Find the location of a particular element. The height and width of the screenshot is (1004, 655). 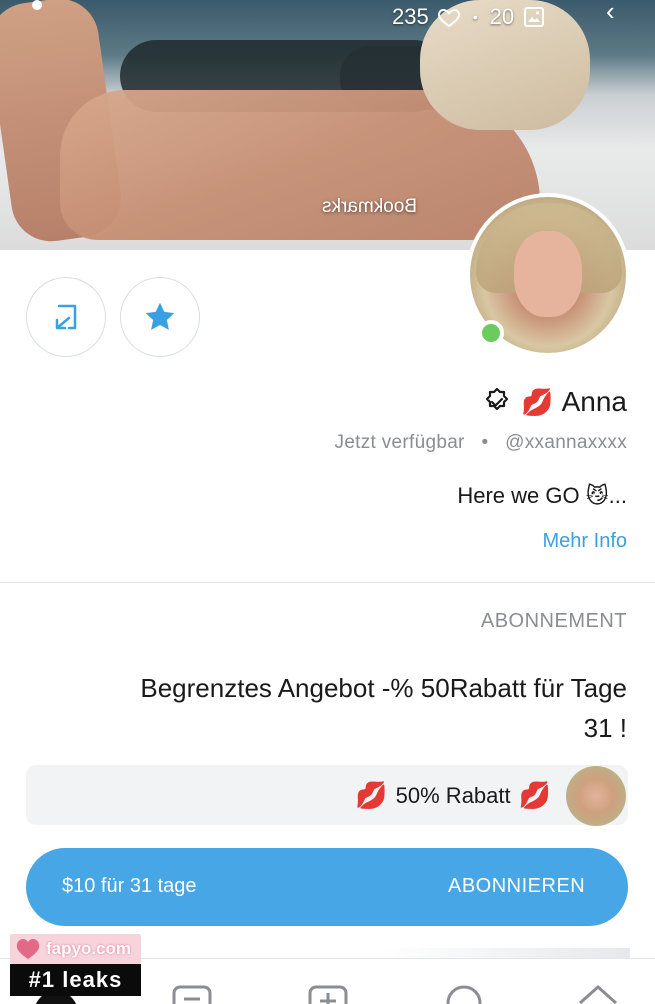

watermark: fapyo.com #1 leaks is located at coordinates (75, 965).